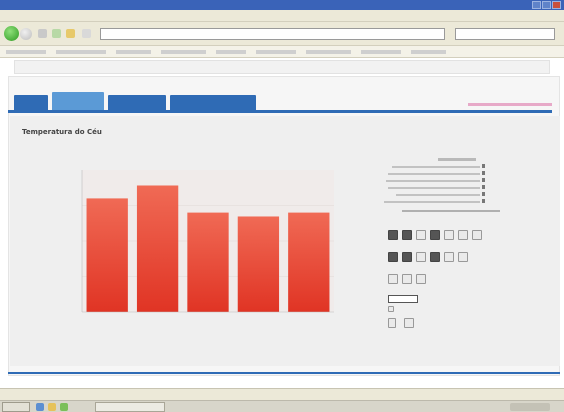  Describe the element at coordinates (463, 257) in the screenshot. I see `document-icon` at that location.